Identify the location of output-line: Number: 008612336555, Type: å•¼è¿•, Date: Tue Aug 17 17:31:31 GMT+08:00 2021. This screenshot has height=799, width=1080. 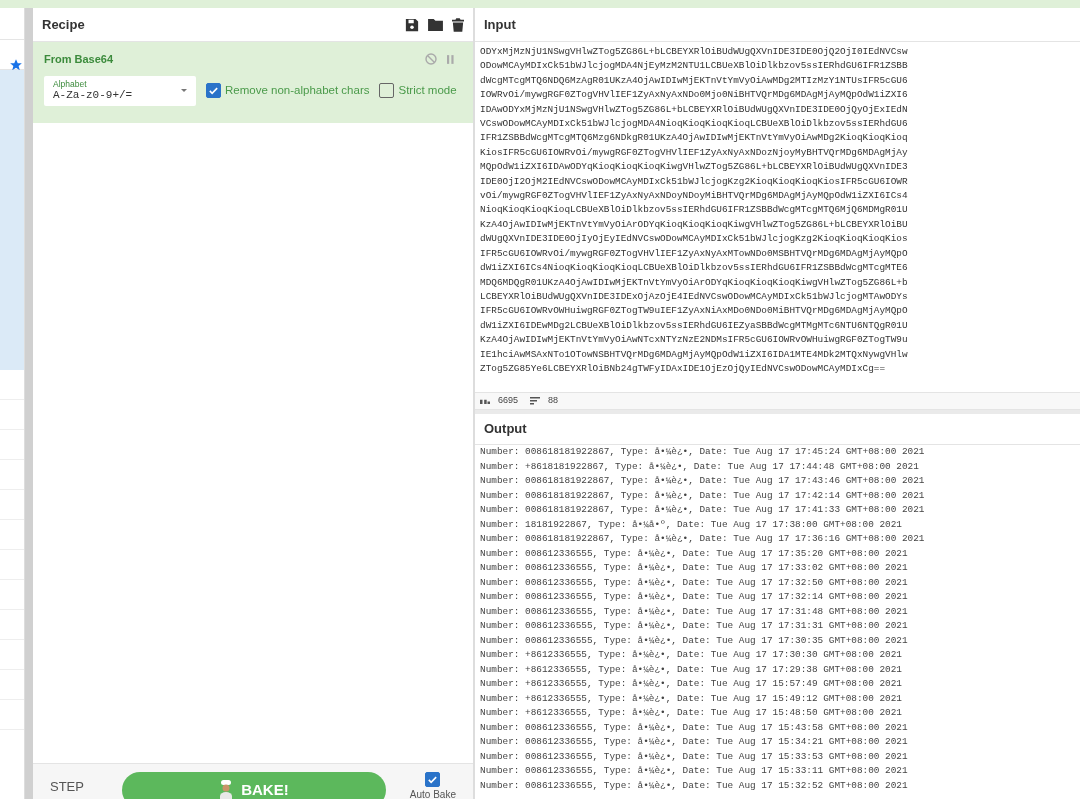
(694, 626).